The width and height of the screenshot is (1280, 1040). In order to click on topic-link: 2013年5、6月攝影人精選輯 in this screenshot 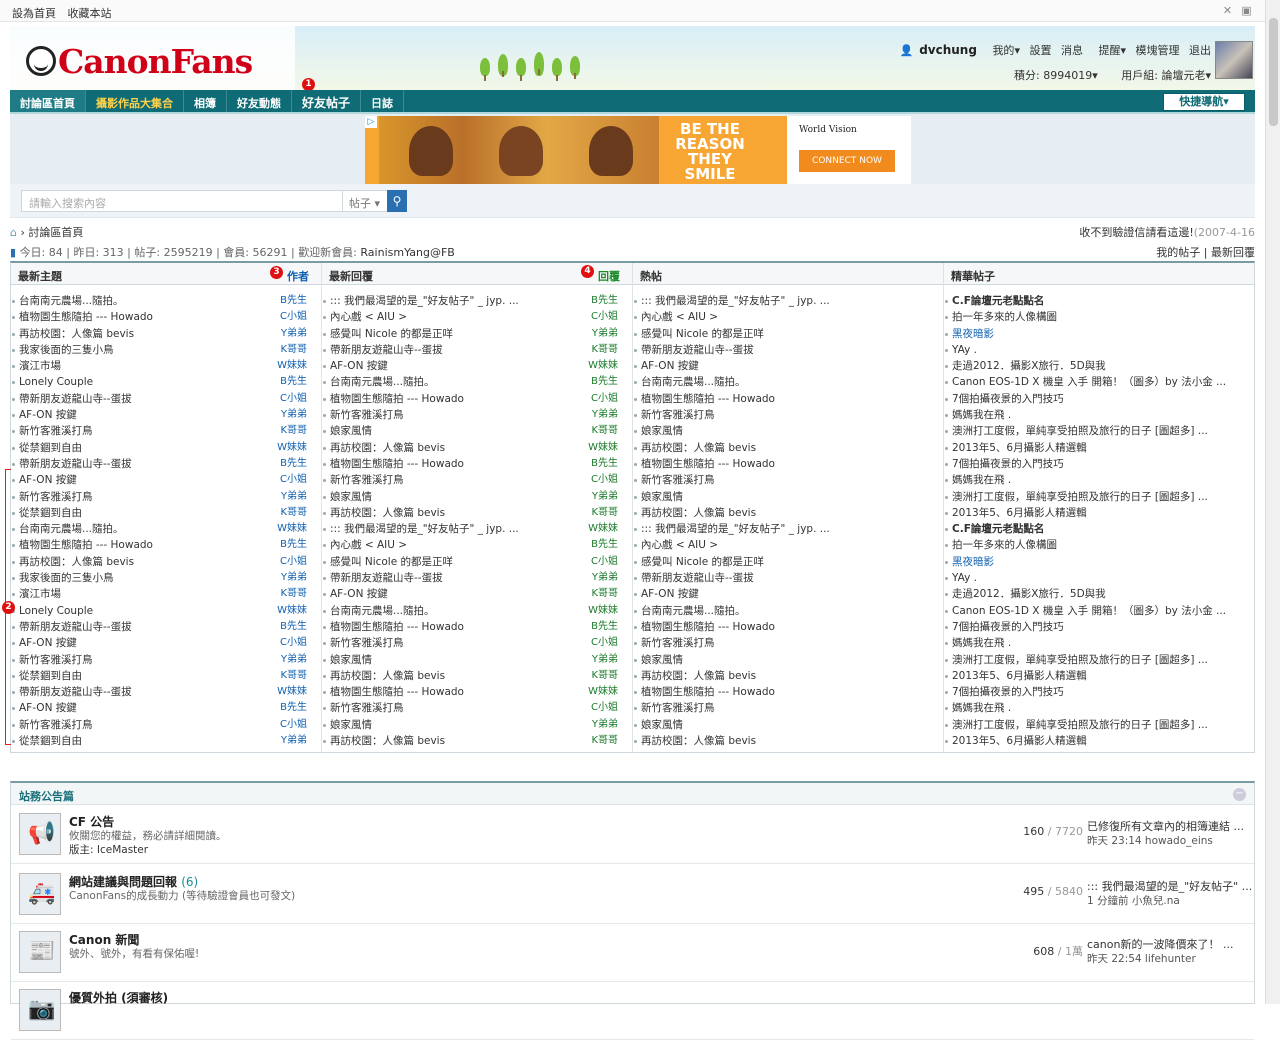, I will do `click(1019, 448)`.